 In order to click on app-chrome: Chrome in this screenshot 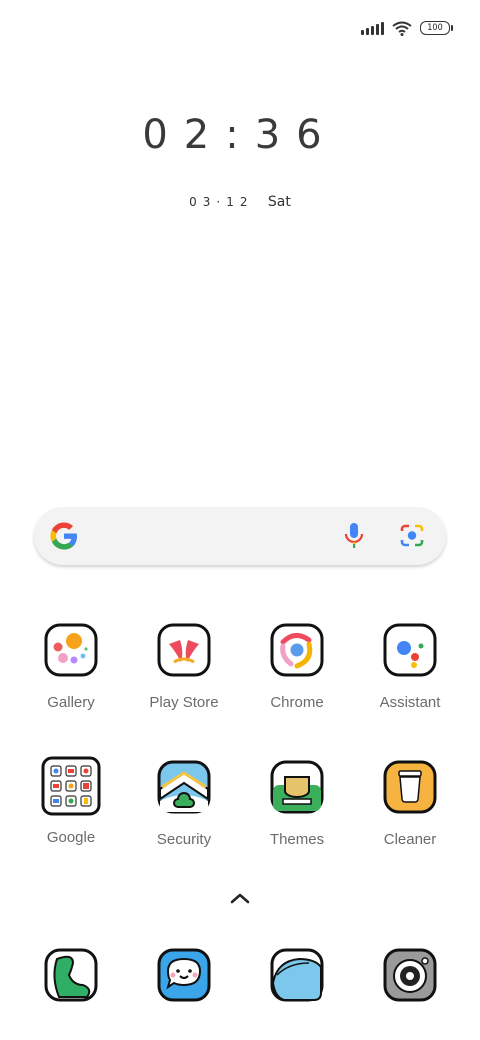, I will do `click(297, 666)`.